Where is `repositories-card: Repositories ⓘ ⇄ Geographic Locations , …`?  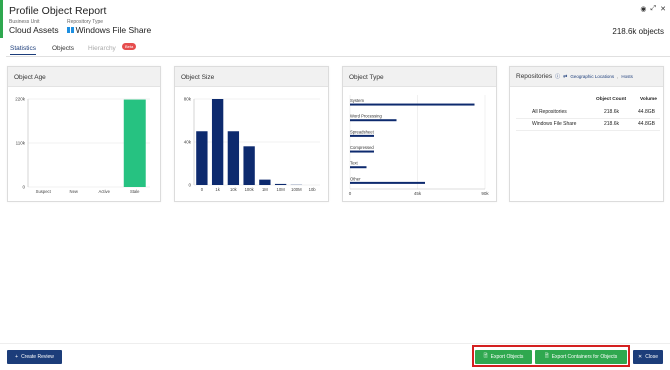 repositories-card: Repositories ⓘ ⇄ Geographic Locations , … is located at coordinates (586, 134).